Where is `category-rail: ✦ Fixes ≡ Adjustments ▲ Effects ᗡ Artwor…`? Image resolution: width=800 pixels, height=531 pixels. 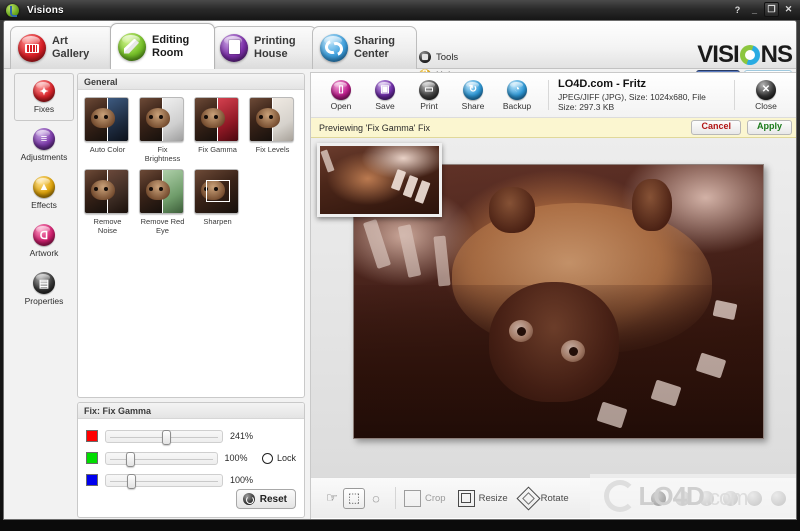
category-rail: ✦ Fixes ≡ Adjustments ▲ Effects ᗡ Artwor… is located at coordinates (44, 193).